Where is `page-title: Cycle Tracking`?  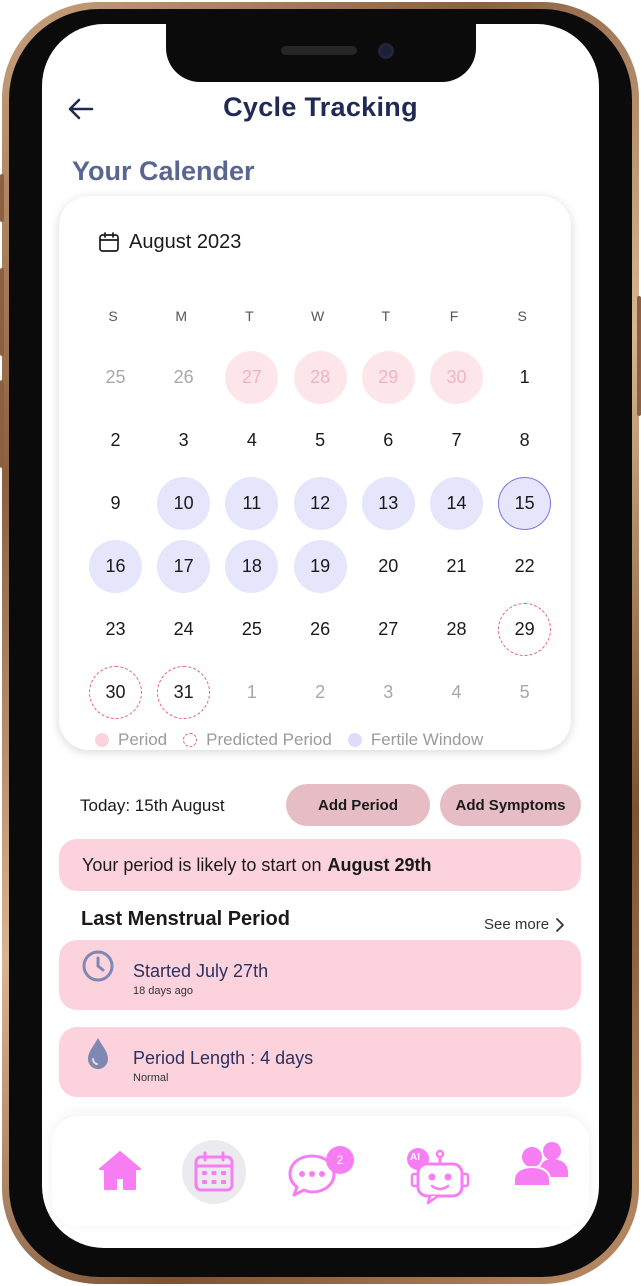 page-title: Cycle Tracking is located at coordinates (320, 107).